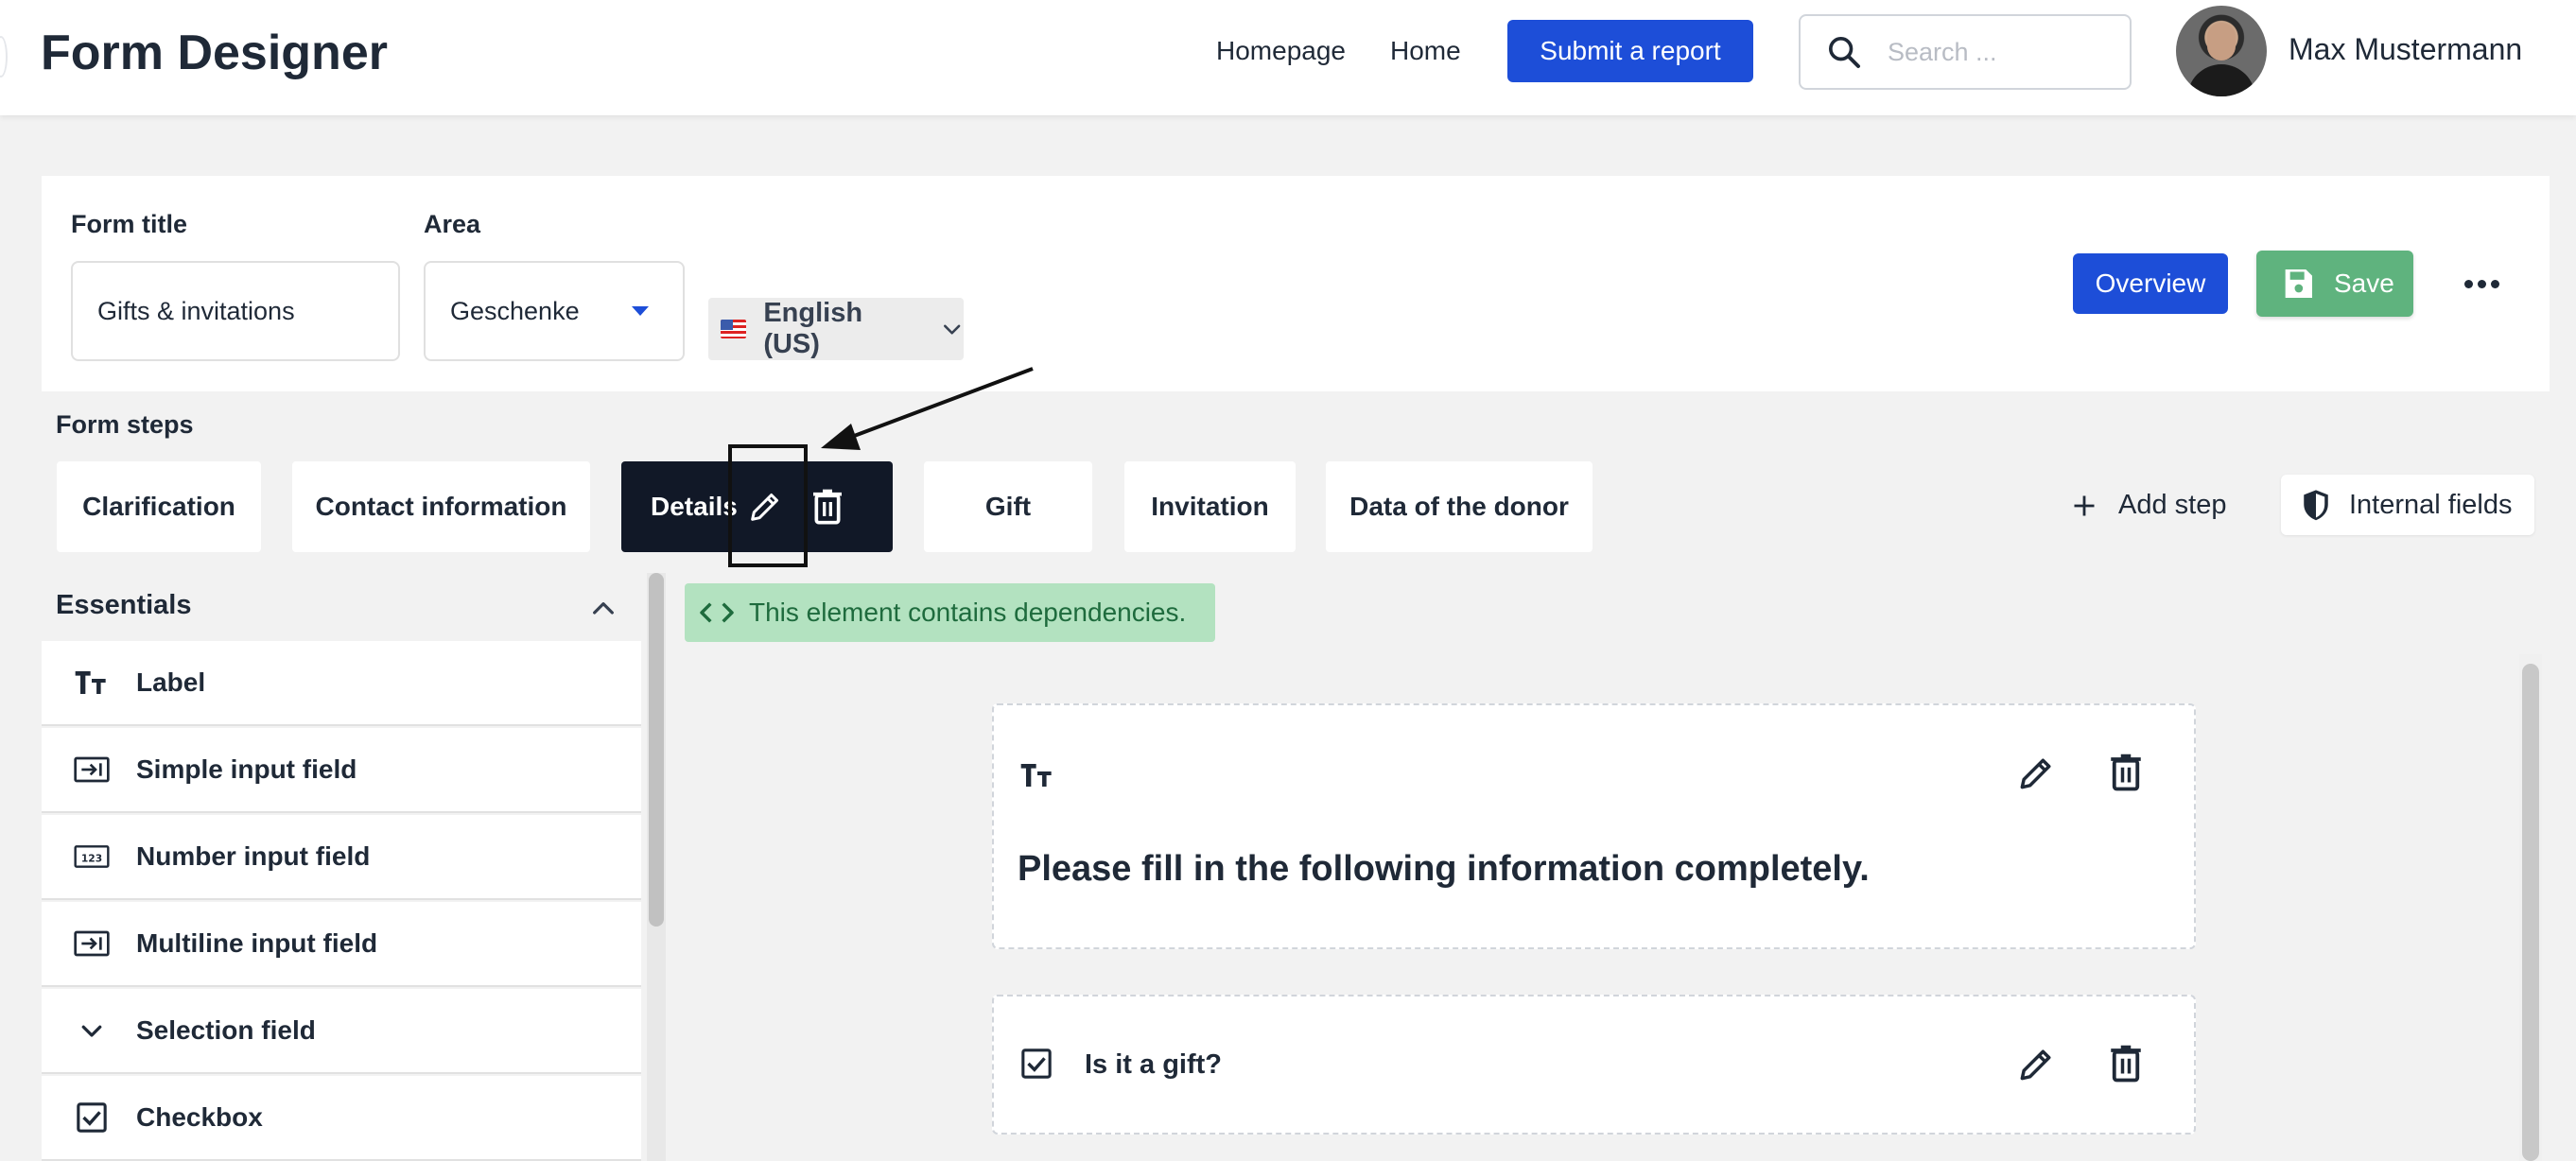 The height and width of the screenshot is (1161, 2576). What do you see at coordinates (341, 1031) in the screenshot?
I see `palette-item-selection-field: Selection field` at bounding box center [341, 1031].